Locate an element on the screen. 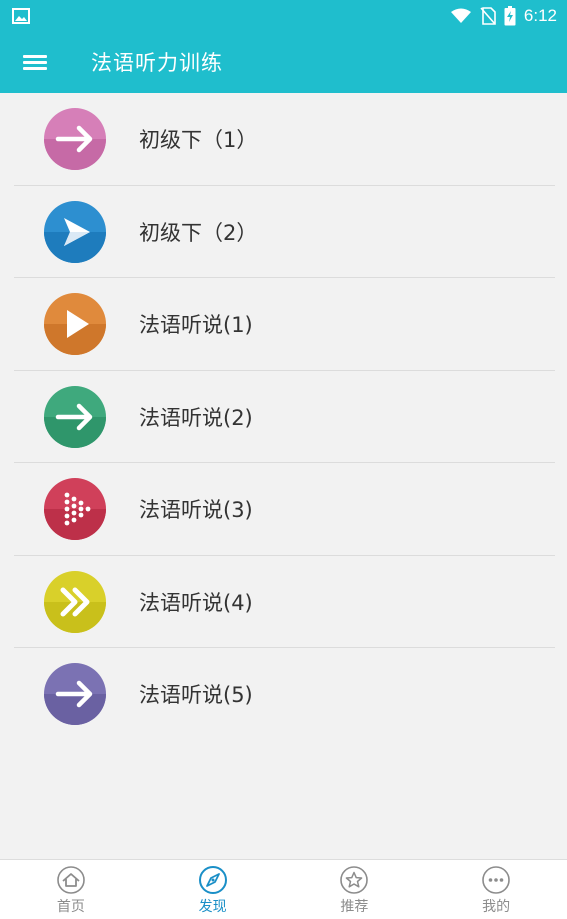  list-item: 法语听说(5) is located at coordinates (283, 694).